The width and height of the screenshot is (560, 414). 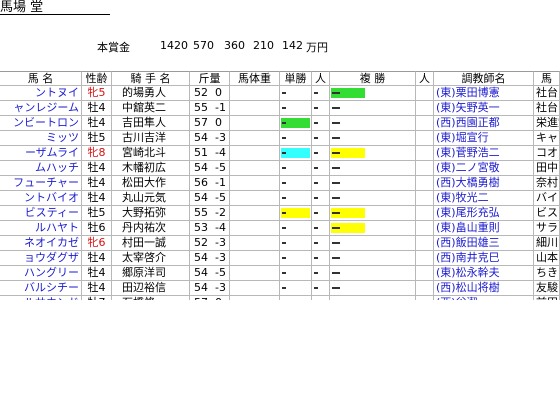 What do you see at coordinates (280, 243) in the screenshot?
I see `table-row: ネオイカゼ牝6村田一誠52 -3(西)飯田雄三細川 益` at bounding box center [280, 243].